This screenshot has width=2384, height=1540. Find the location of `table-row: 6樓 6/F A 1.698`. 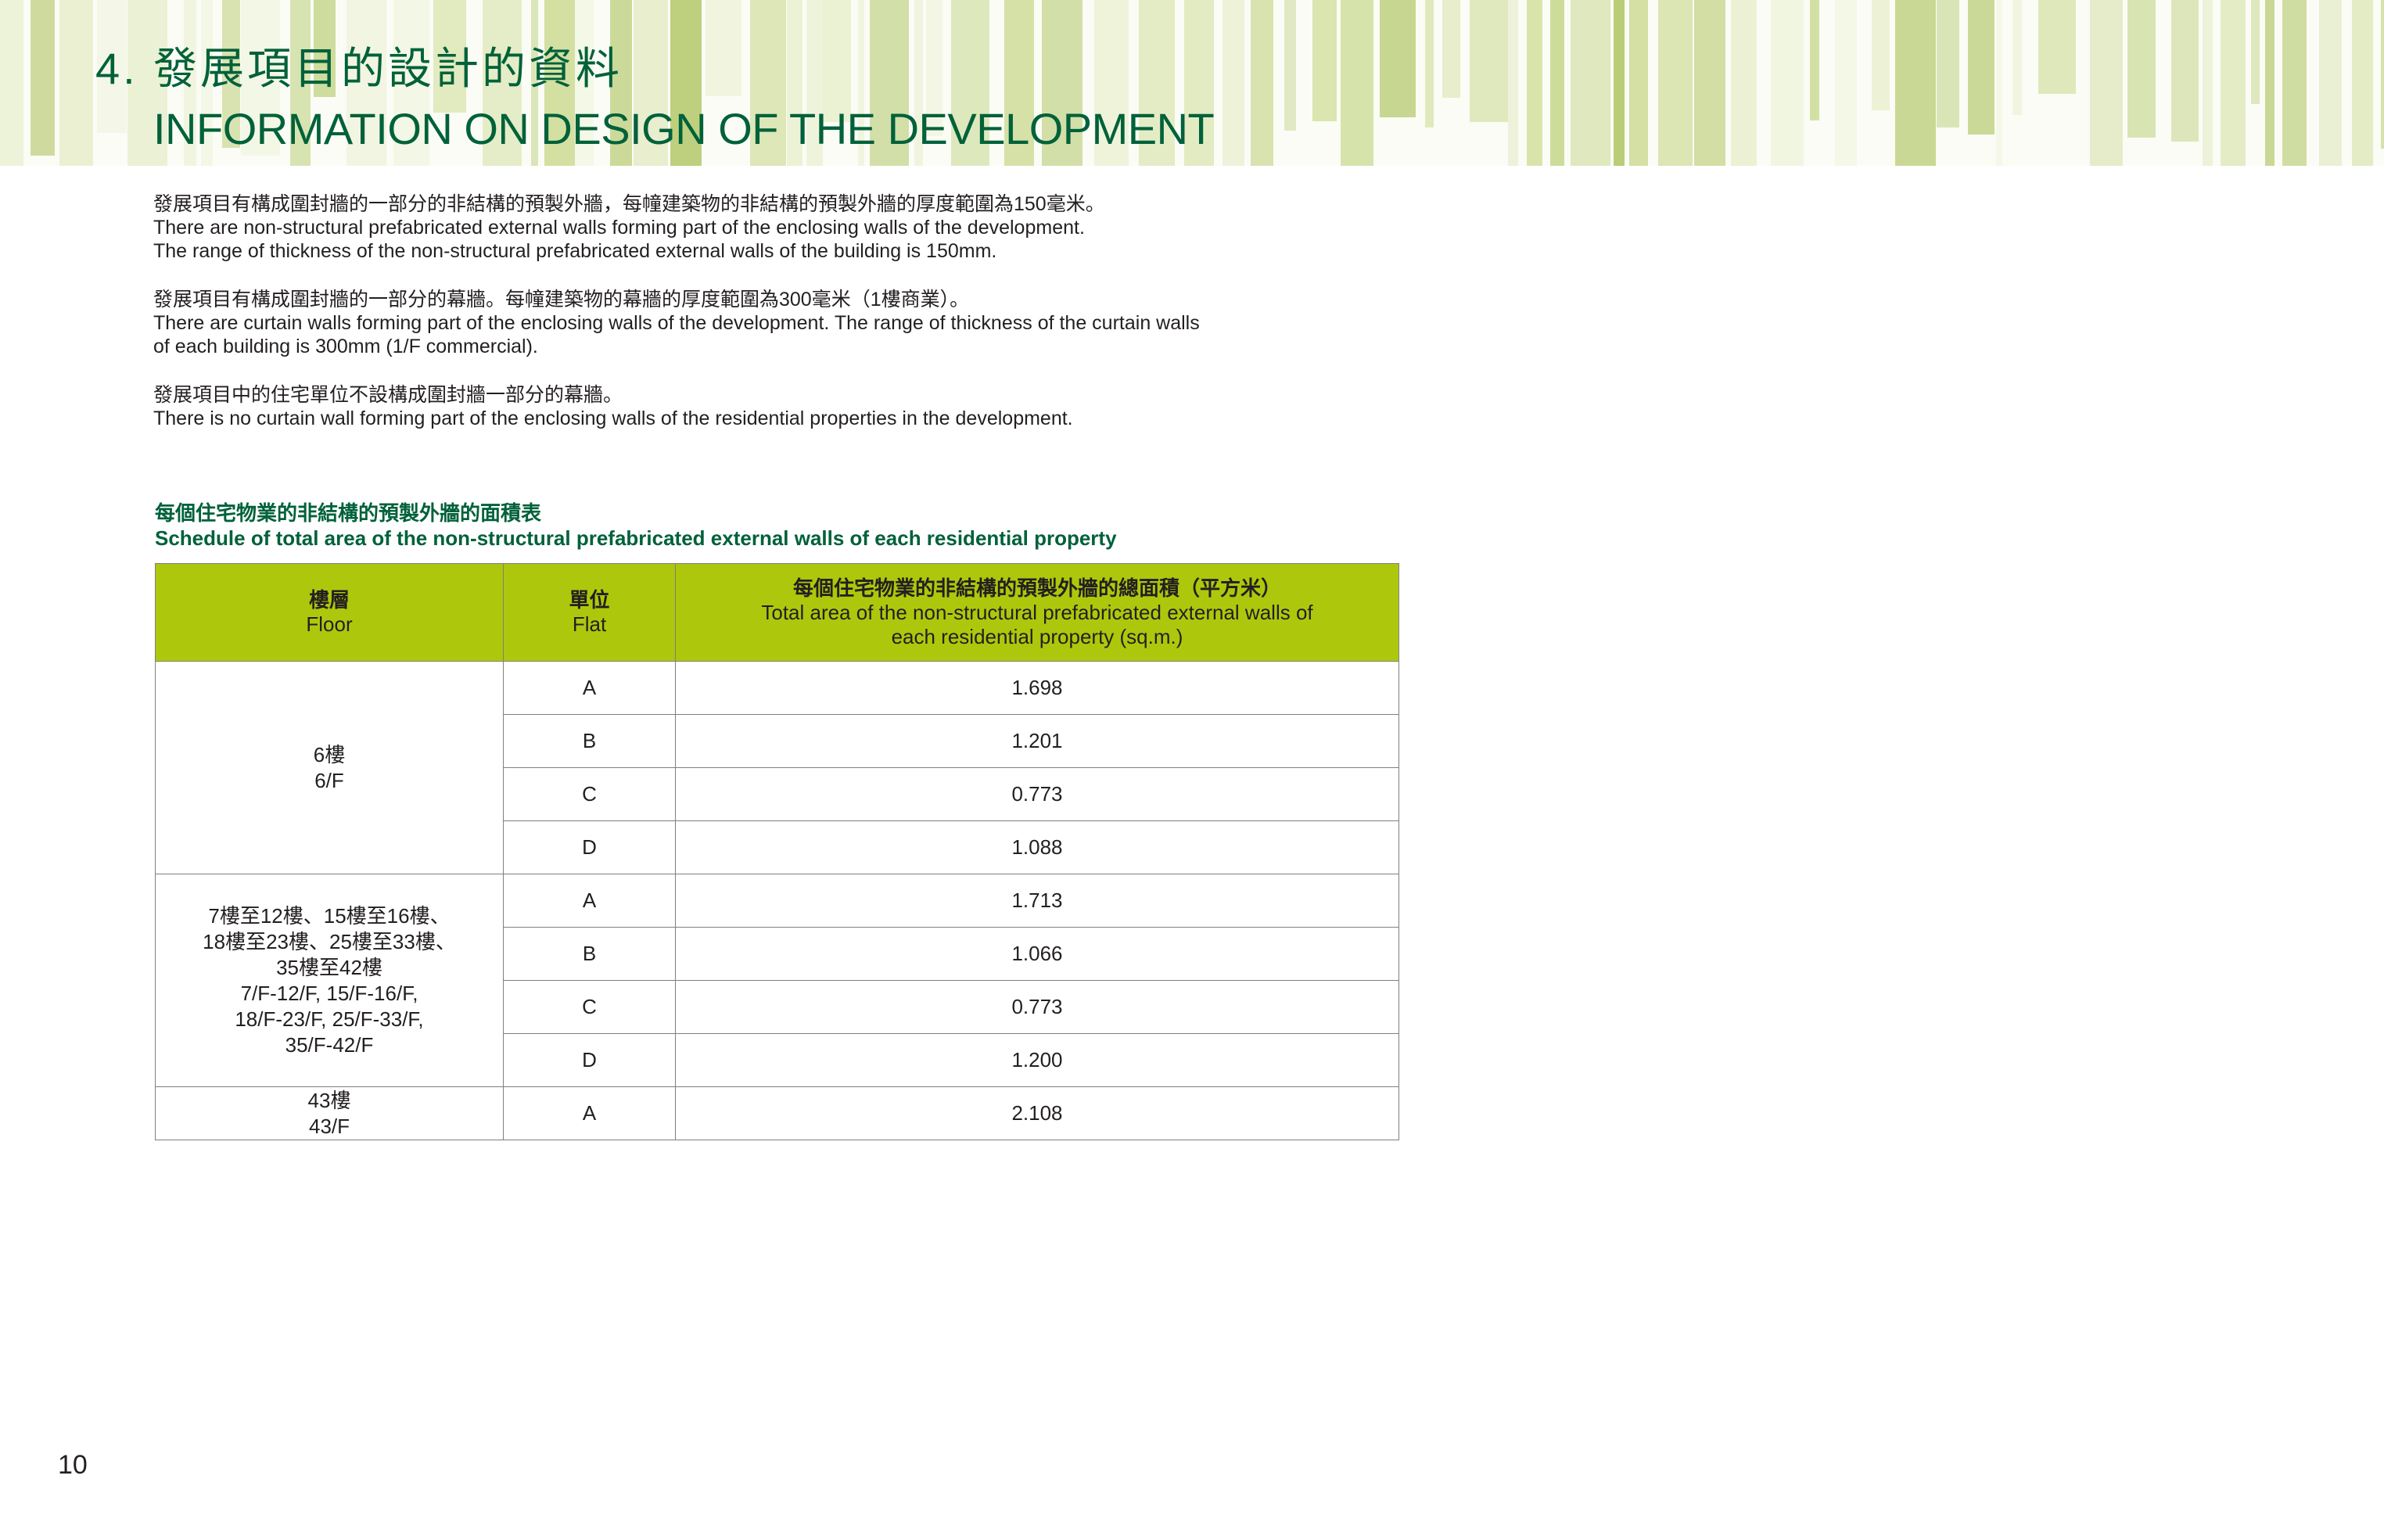

table-row: 6樓 6/F A 1.698 is located at coordinates (777, 767).